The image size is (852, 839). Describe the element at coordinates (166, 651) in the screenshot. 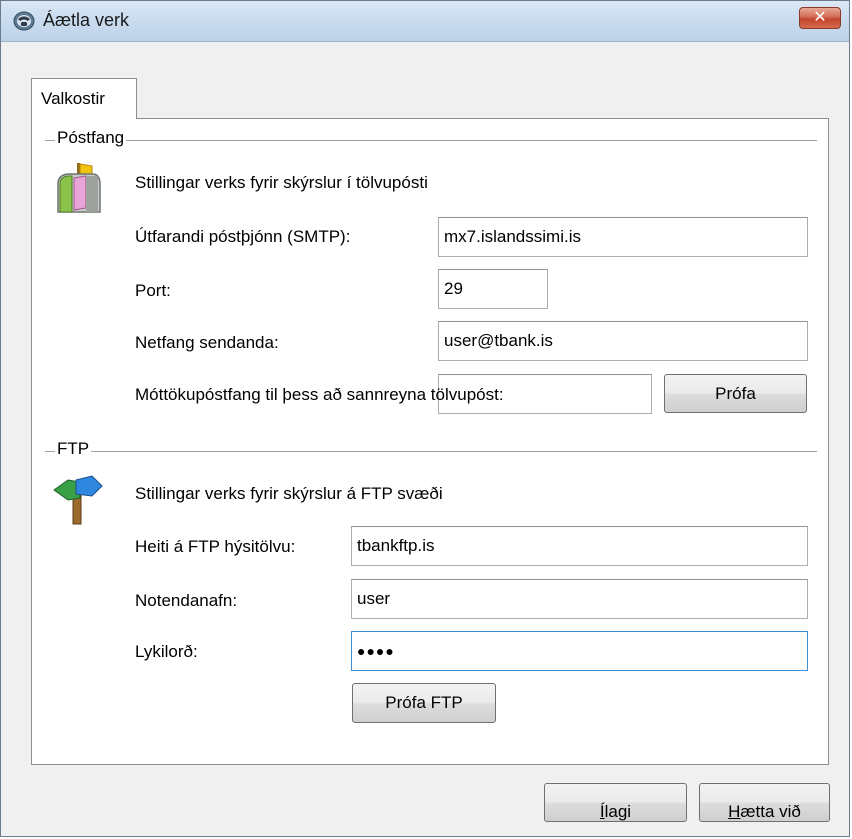

I see `ftp-password-label: Lykilorð:` at that location.